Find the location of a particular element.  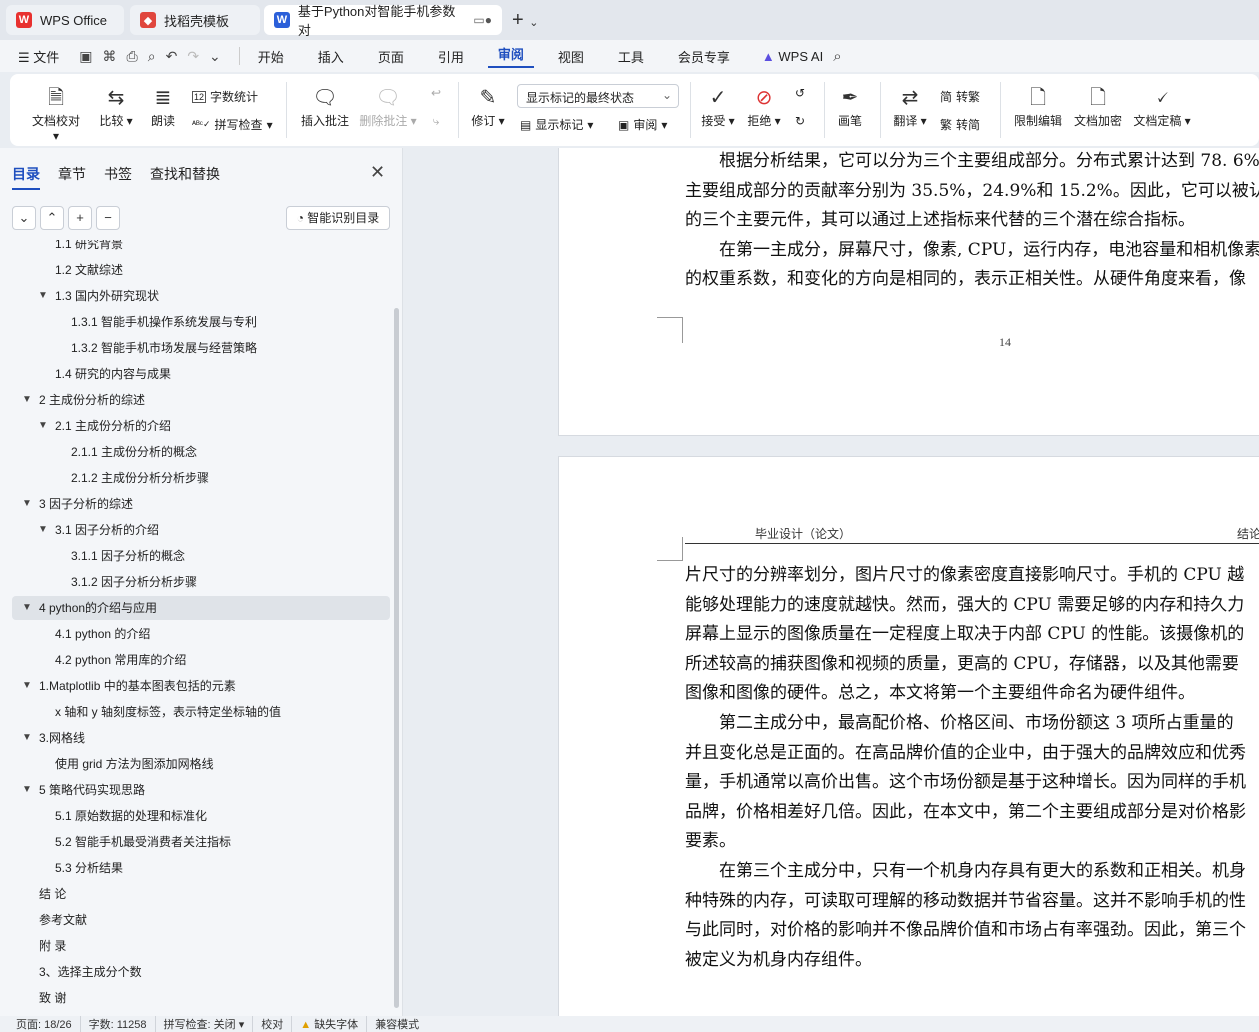

word-count-indicator: 字数: 11258 is located at coordinates (118, 1024).